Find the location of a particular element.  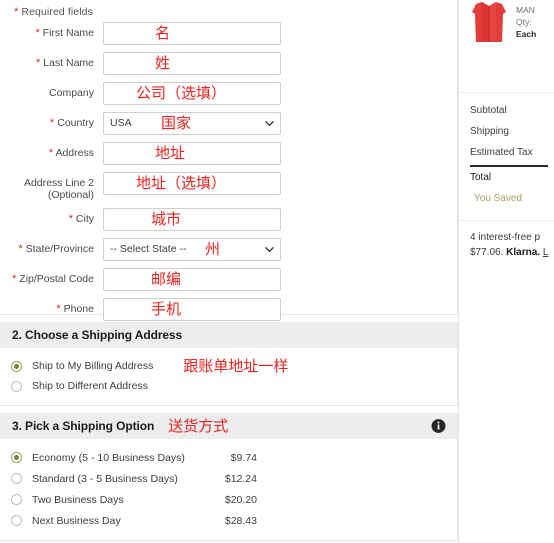

first-name-input is located at coordinates (192, 33).